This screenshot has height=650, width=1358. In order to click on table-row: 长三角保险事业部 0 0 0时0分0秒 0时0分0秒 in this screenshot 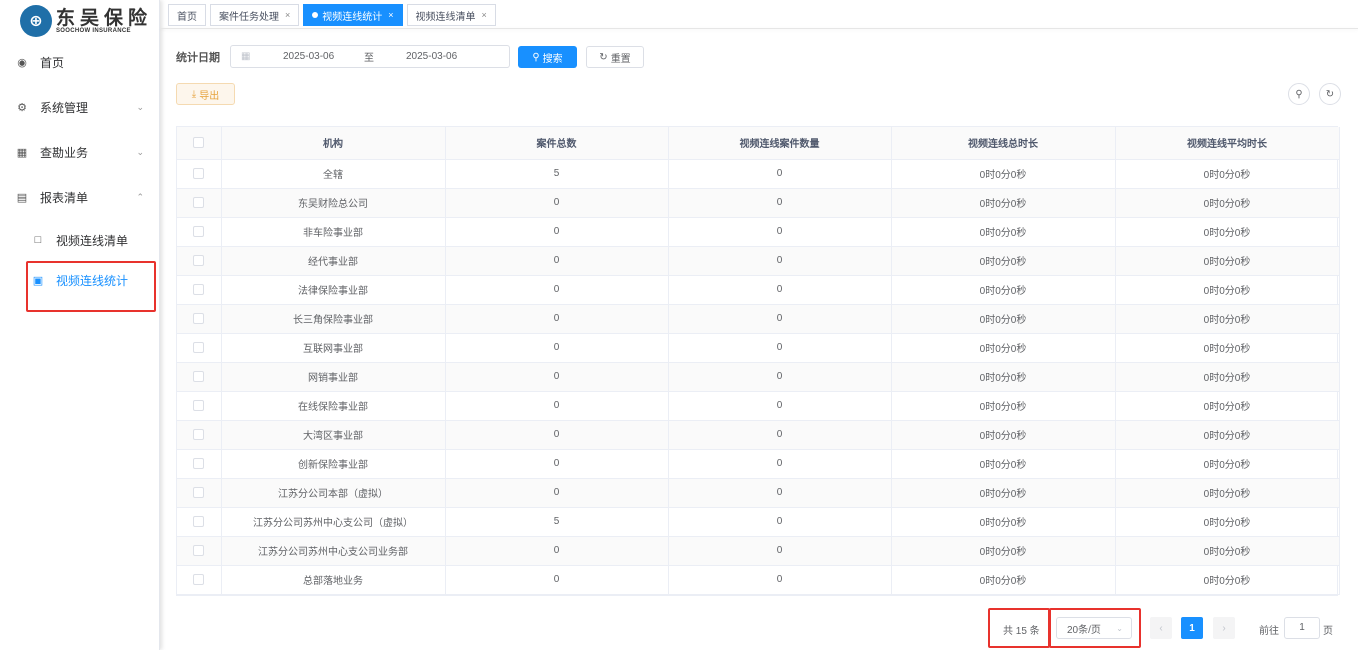, I will do `click(758, 319)`.